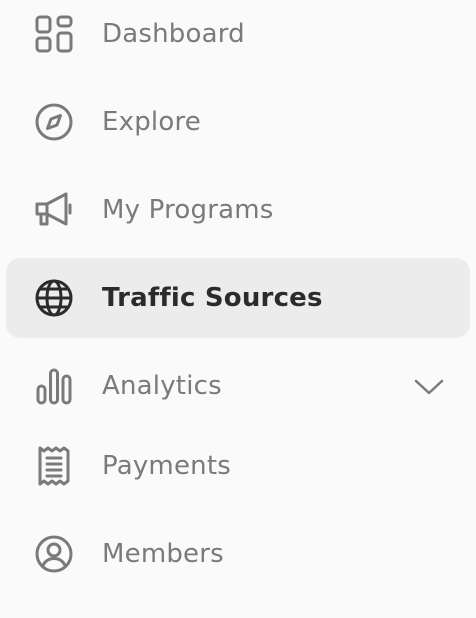 This screenshot has width=476, height=618. I want to click on sidebar-item-payments: Payments, so click(238, 466).